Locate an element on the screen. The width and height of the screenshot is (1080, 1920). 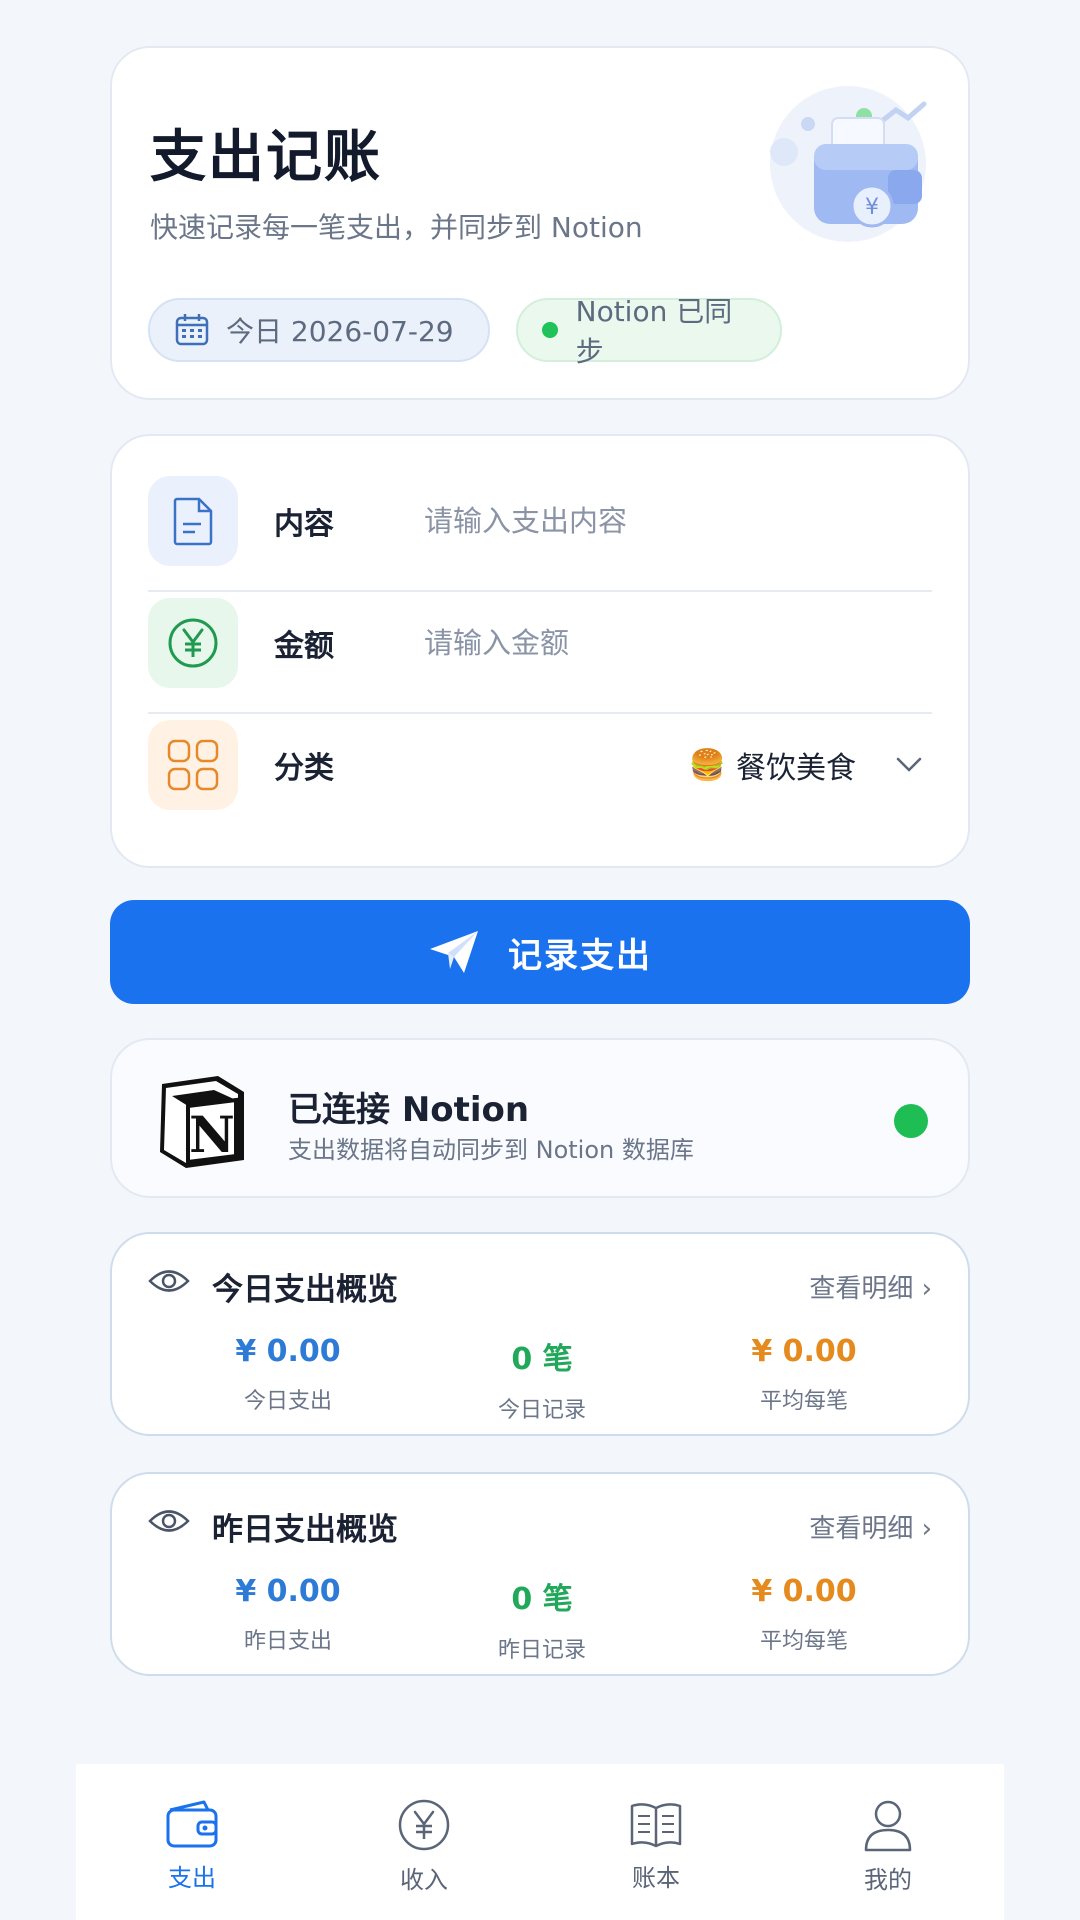
content-row: 内容 is located at coordinates (540, 521).